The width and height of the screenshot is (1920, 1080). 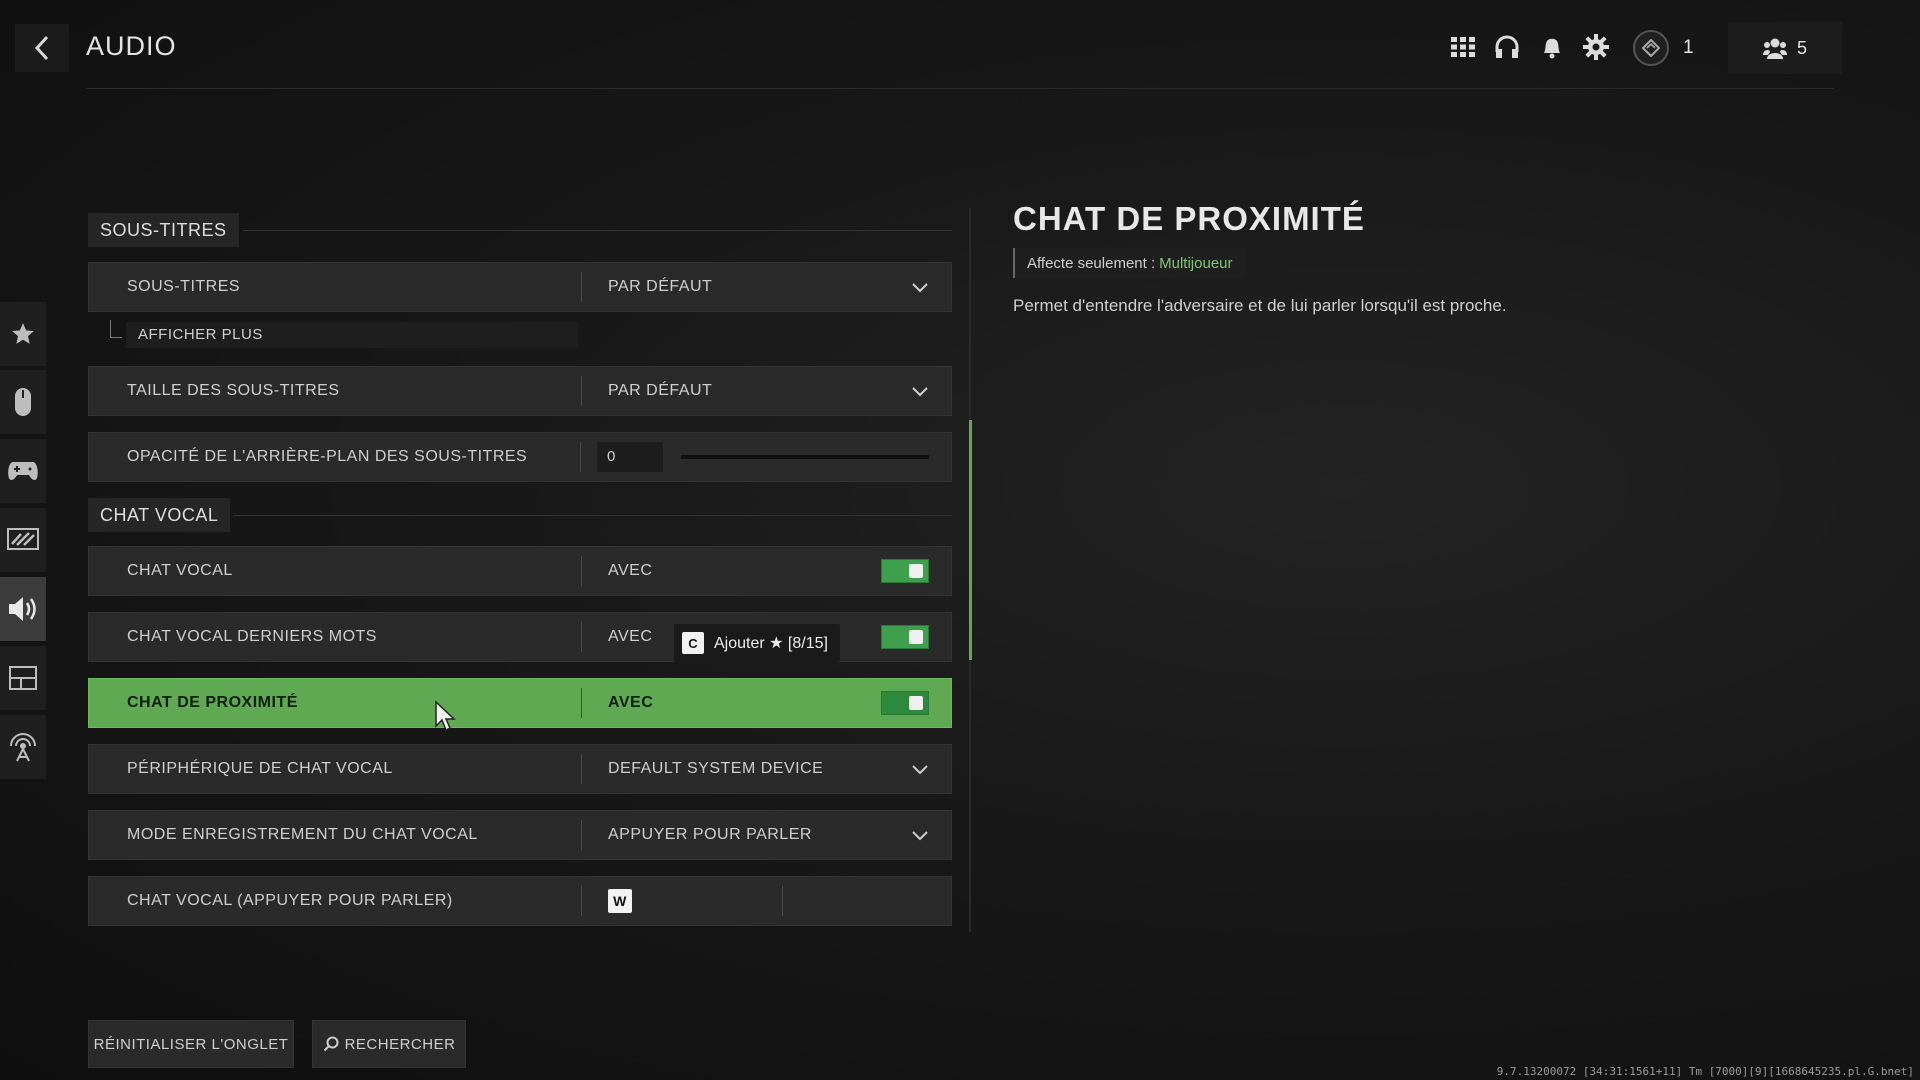 I want to click on setting-name: PÉRIPHÉRIQUE DE CHAT VOCAL, so click(x=260, y=768).